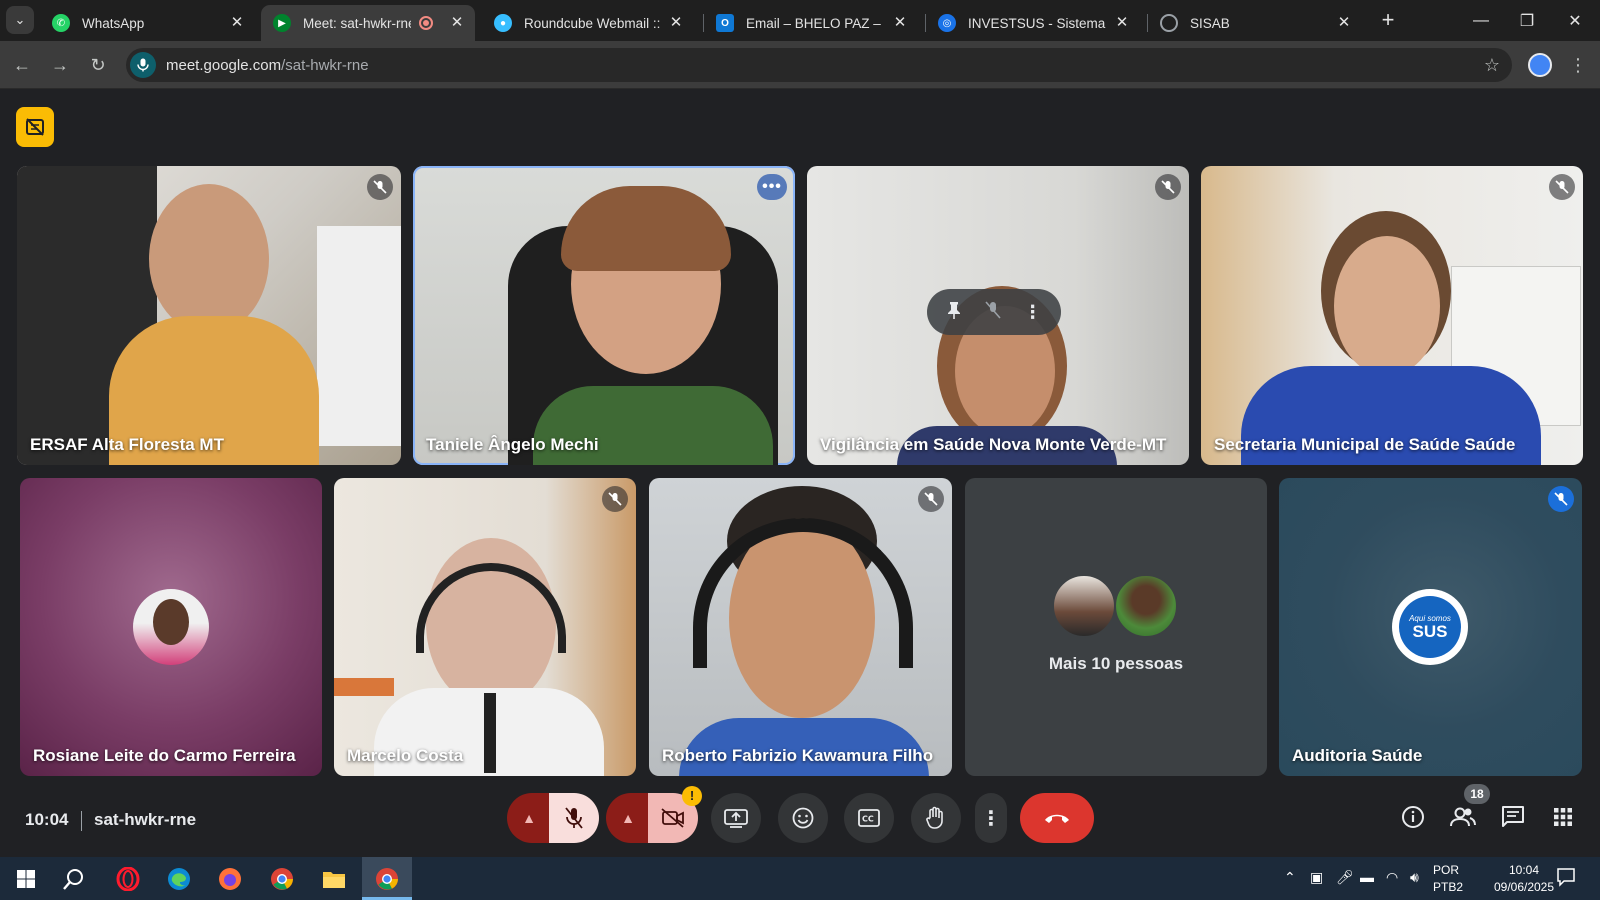  Describe the element at coordinates (1357, 755) in the screenshot. I see `participant-name: Auditoria Saúde` at that location.